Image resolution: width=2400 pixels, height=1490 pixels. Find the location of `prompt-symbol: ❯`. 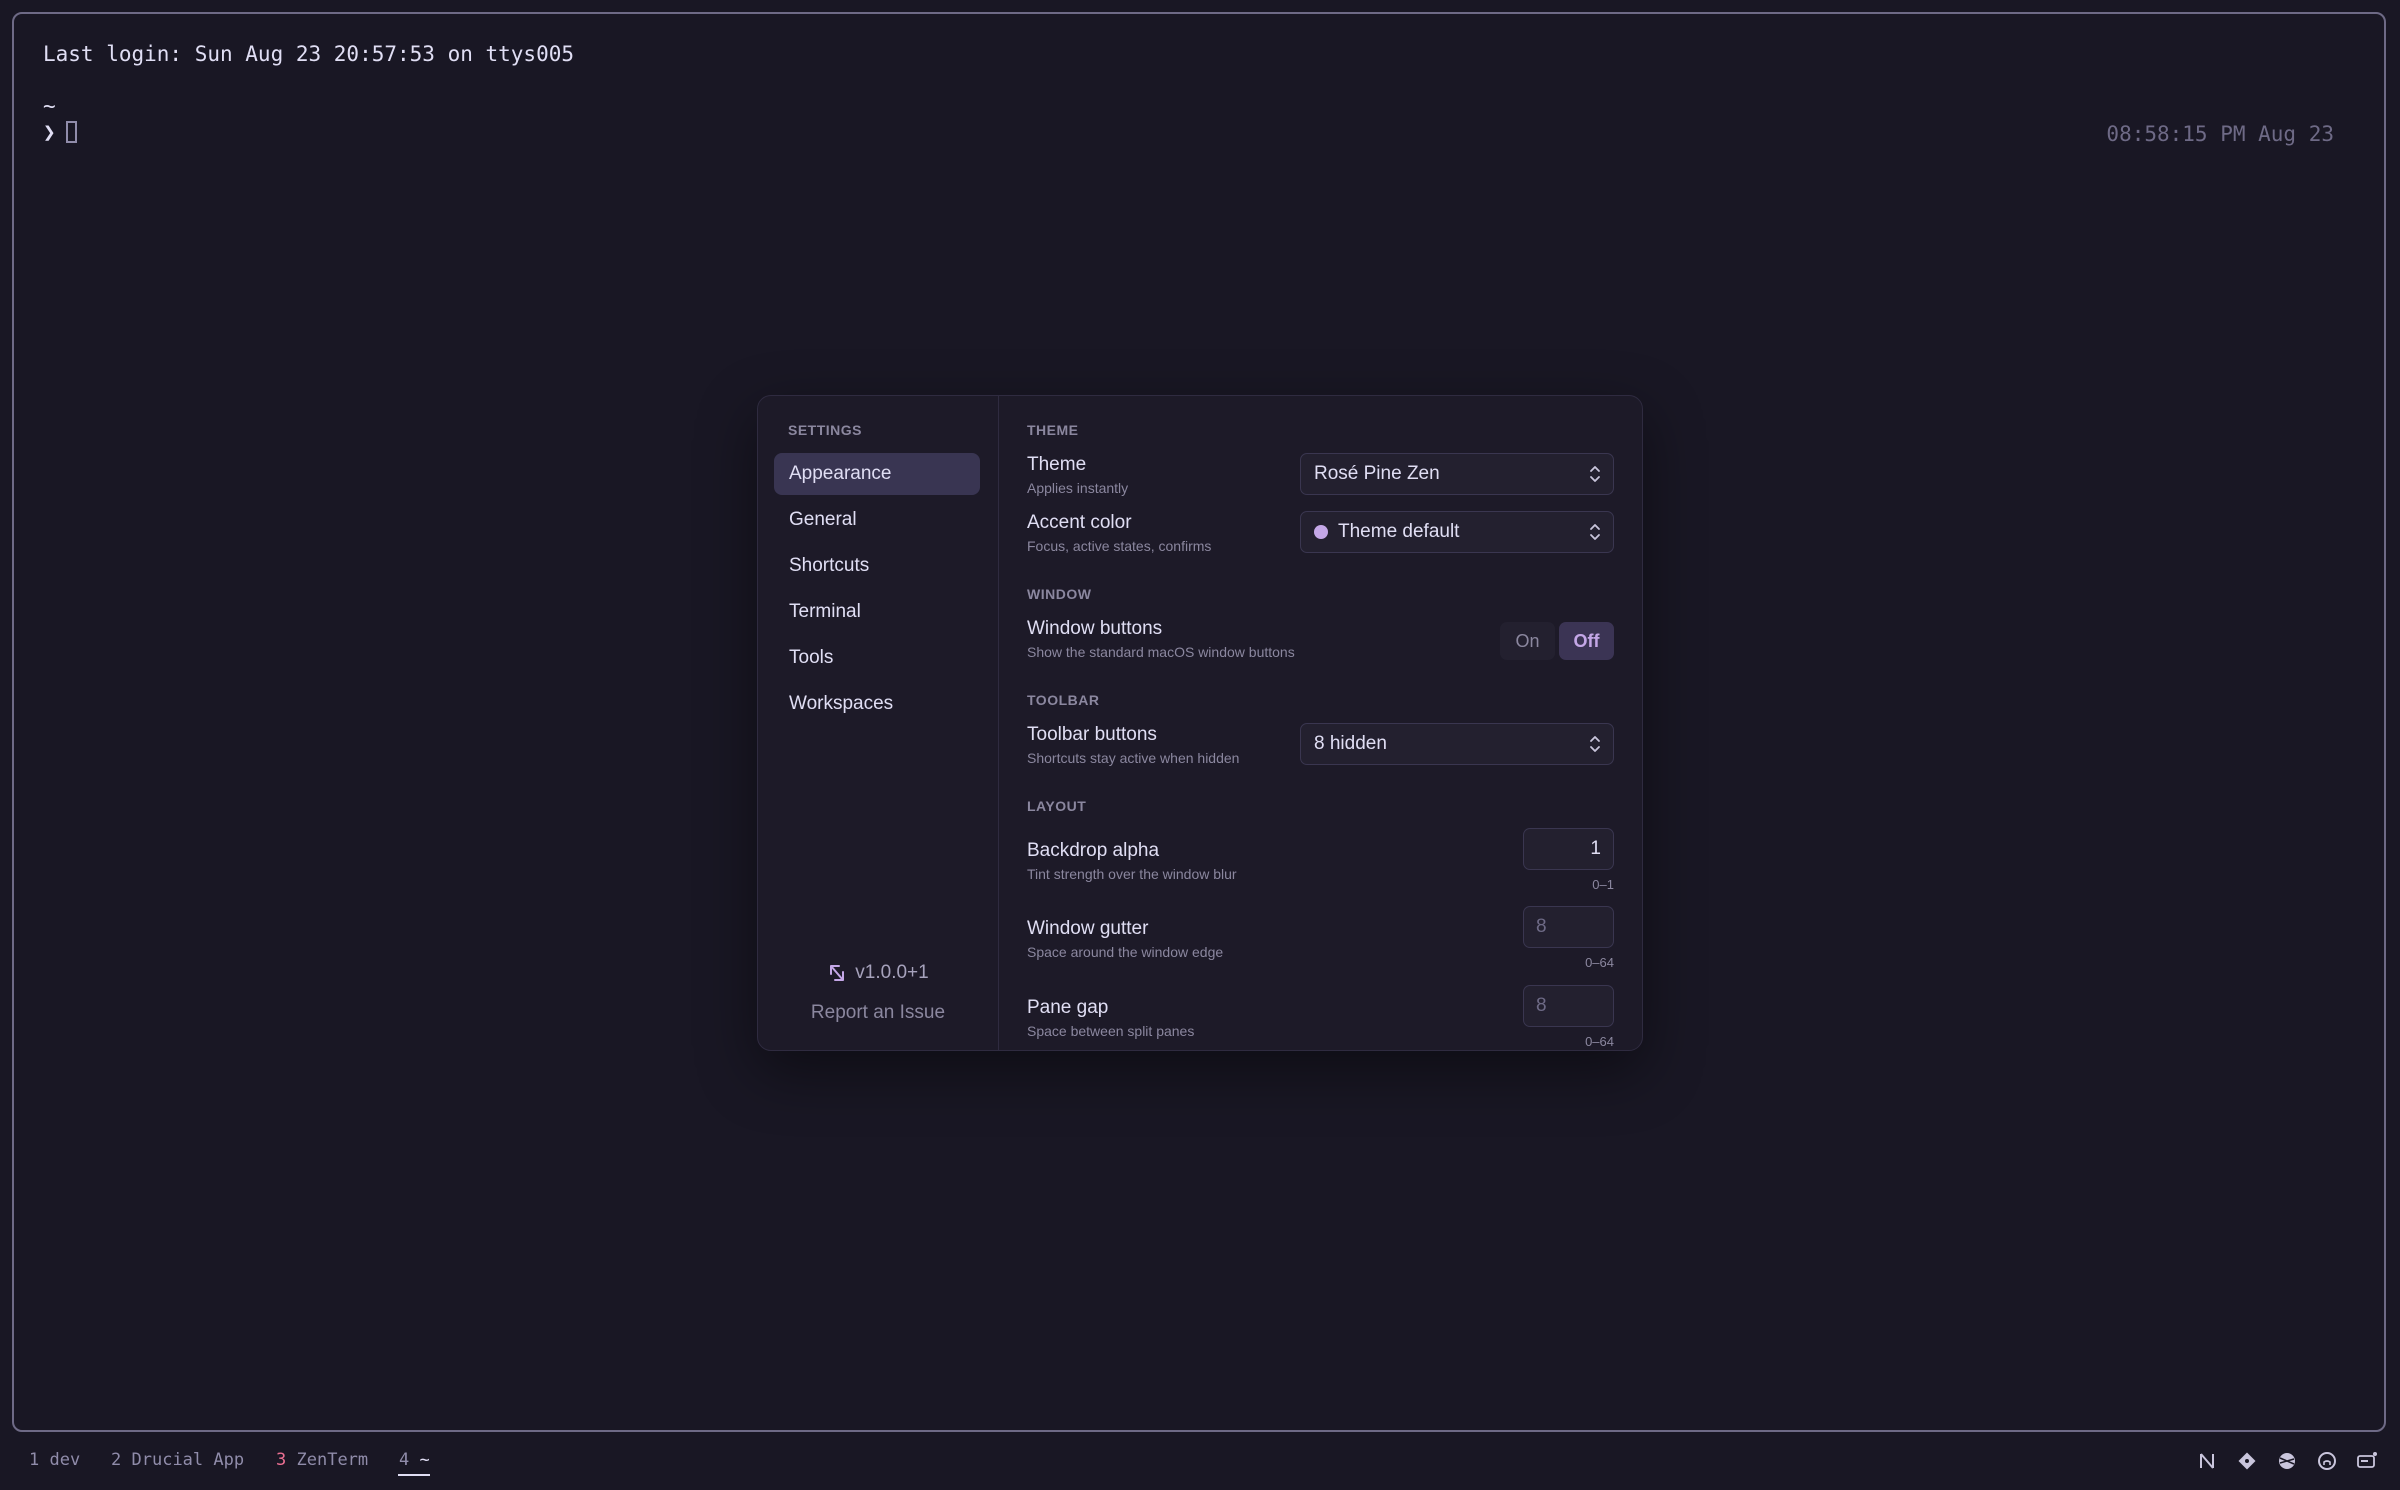

prompt-symbol: ❯ is located at coordinates (49, 132).